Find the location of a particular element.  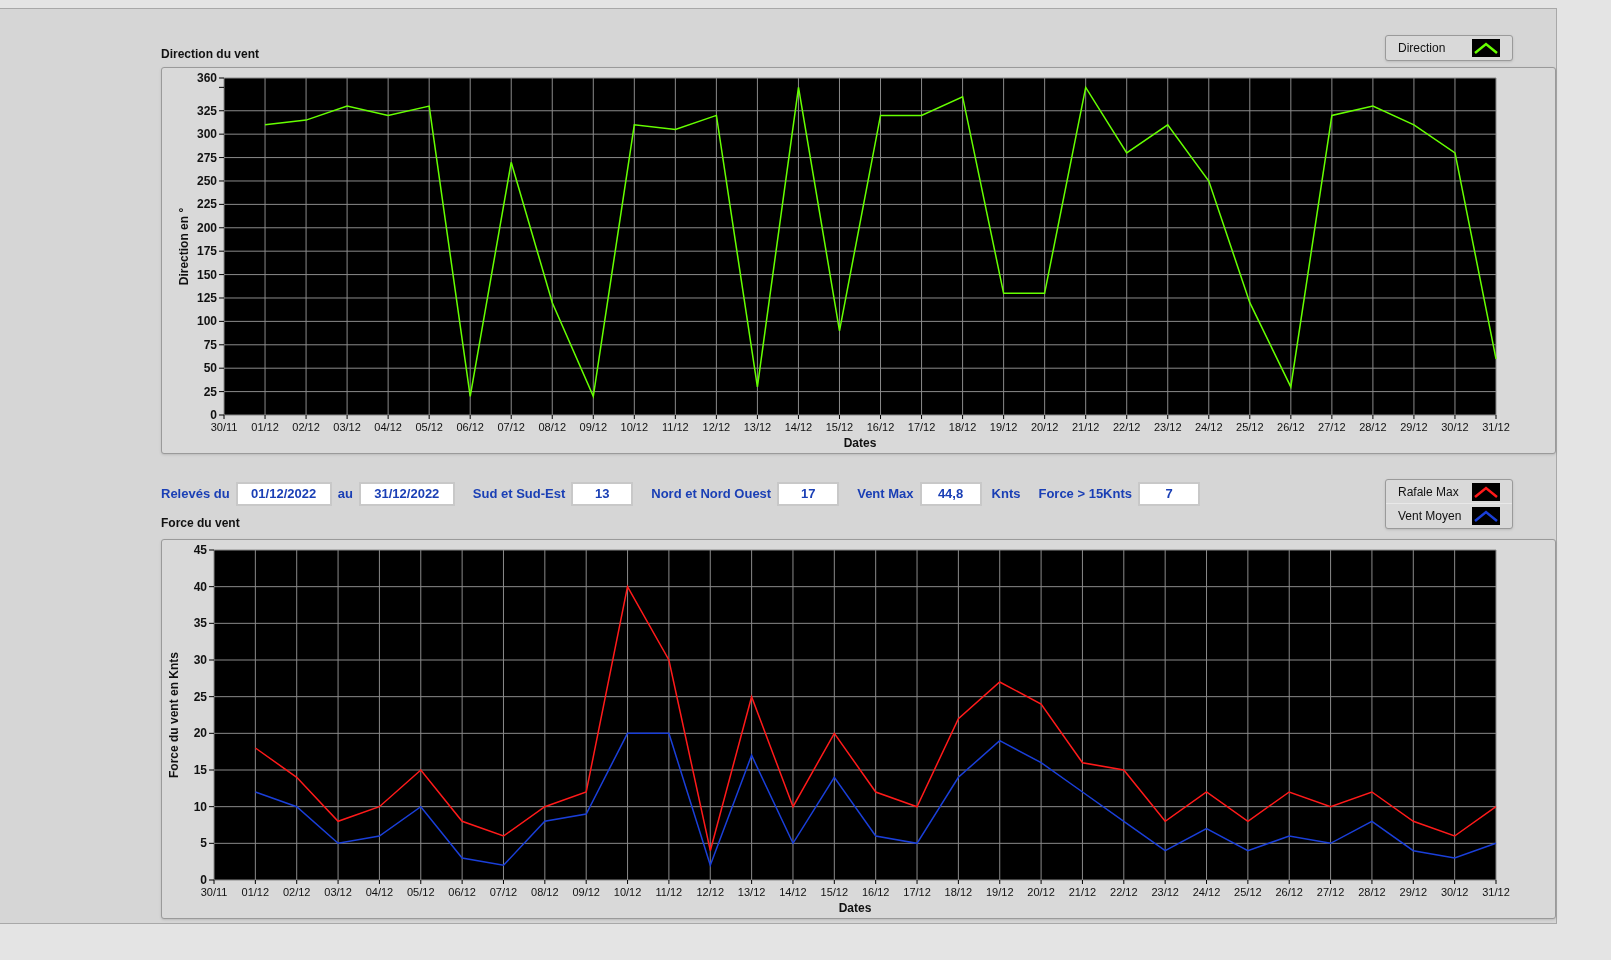

field-label: Sud et Sud-Est is located at coordinates (519, 494).